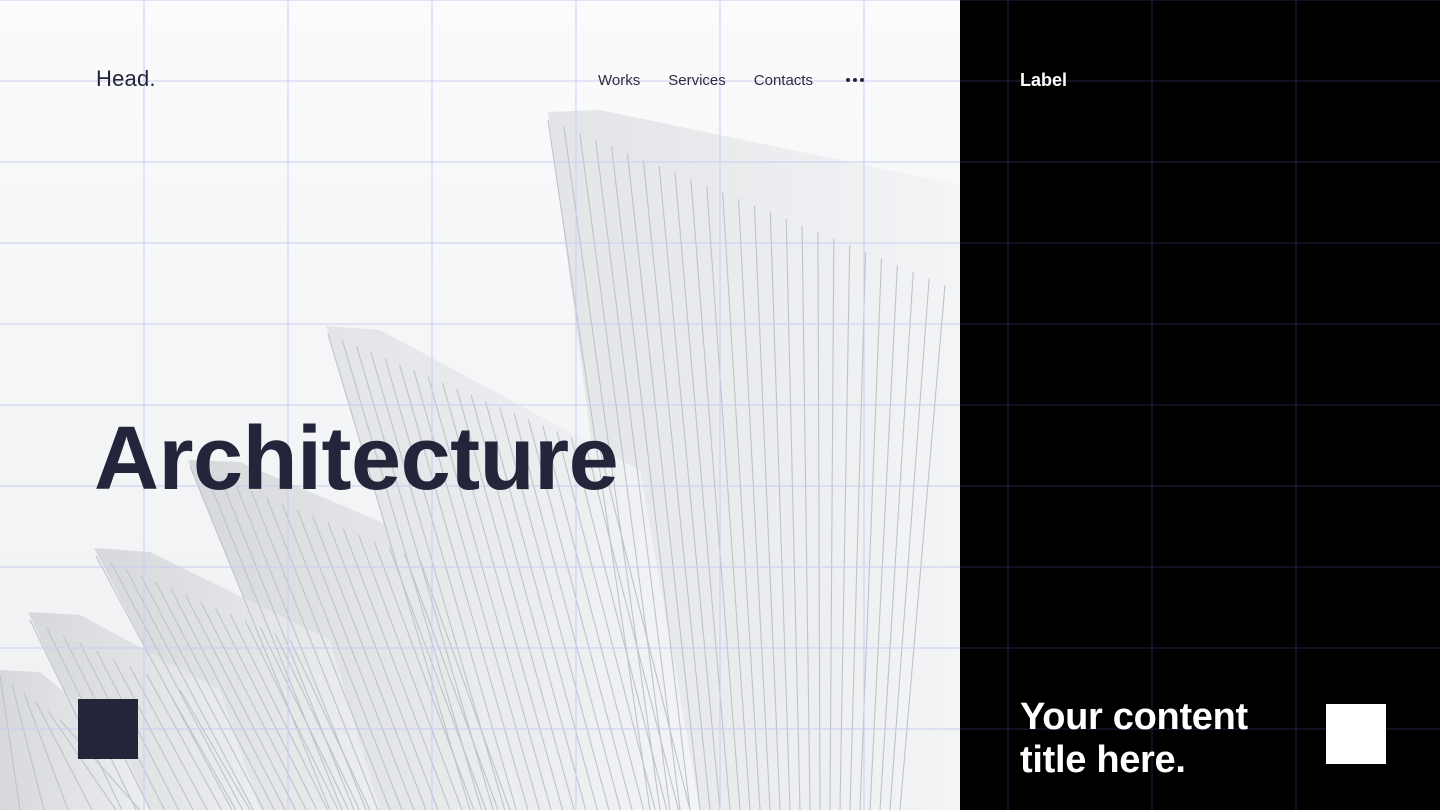  Describe the element at coordinates (1134, 738) in the screenshot. I see `content-title: Your content title here.` at that location.